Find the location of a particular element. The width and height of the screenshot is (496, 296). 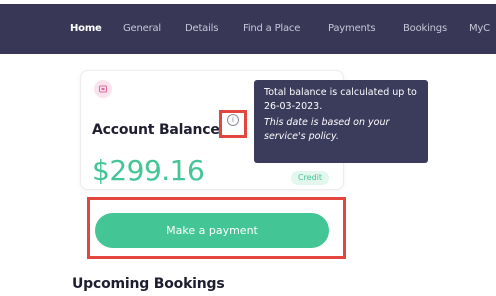

nav-item-details: Details is located at coordinates (201, 28).